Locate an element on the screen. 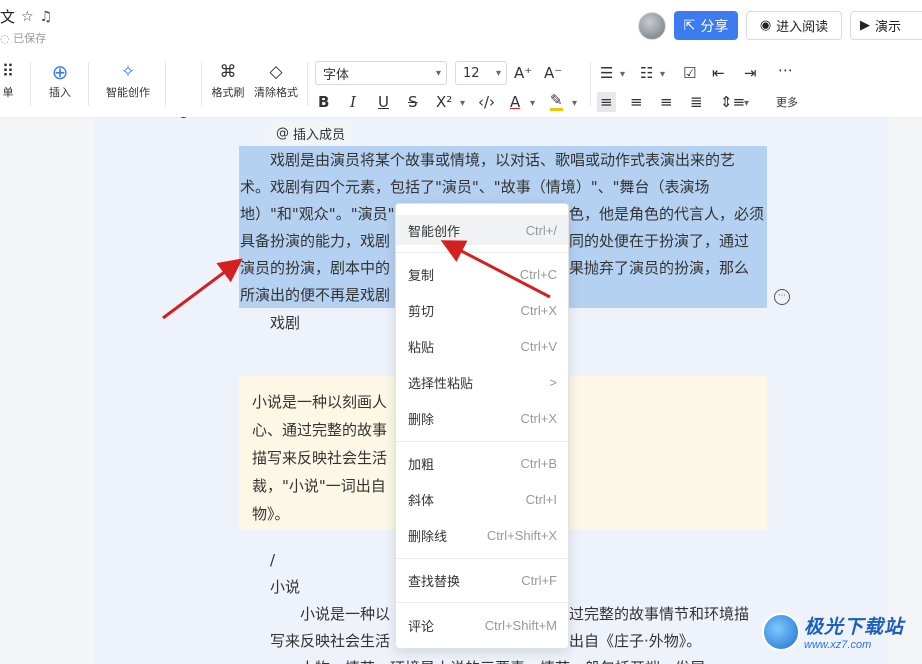 The image size is (922, 664). more-label: 更多 is located at coordinates (787, 102).